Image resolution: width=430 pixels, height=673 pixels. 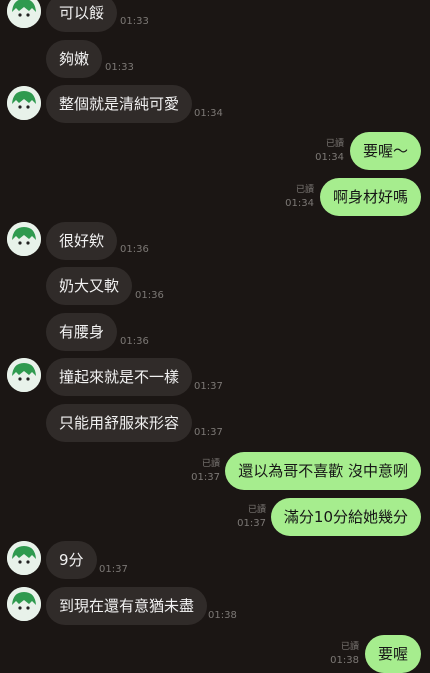 What do you see at coordinates (323, 471) in the screenshot?
I see `message-bubble: 還以為哥不喜歡 沒中意咧` at bounding box center [323, 471].